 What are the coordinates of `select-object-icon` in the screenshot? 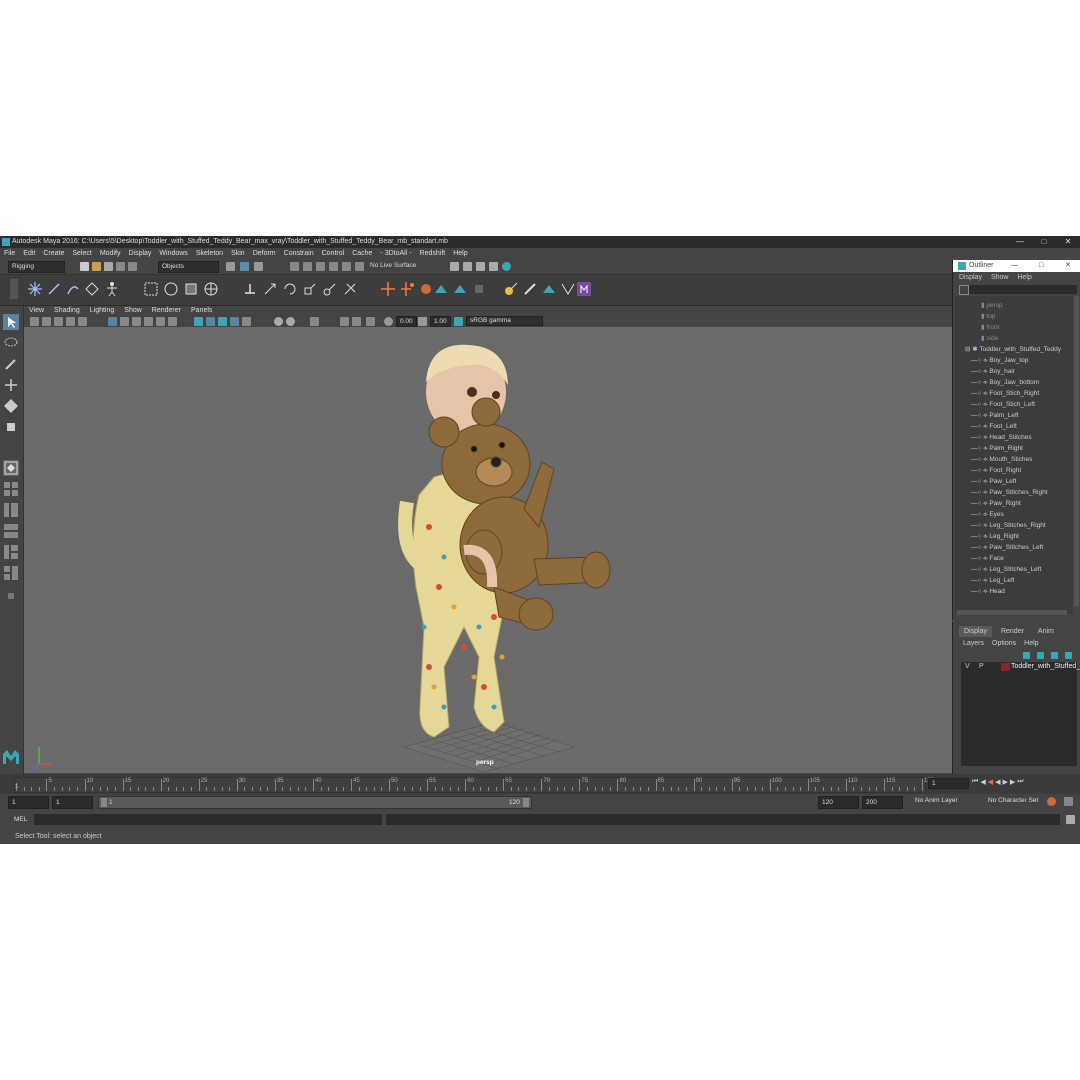 It's located at (244, 266).